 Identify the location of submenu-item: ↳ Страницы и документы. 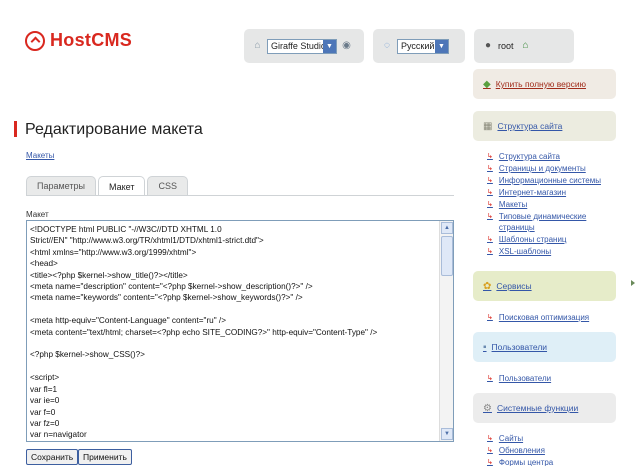
(548, 168).